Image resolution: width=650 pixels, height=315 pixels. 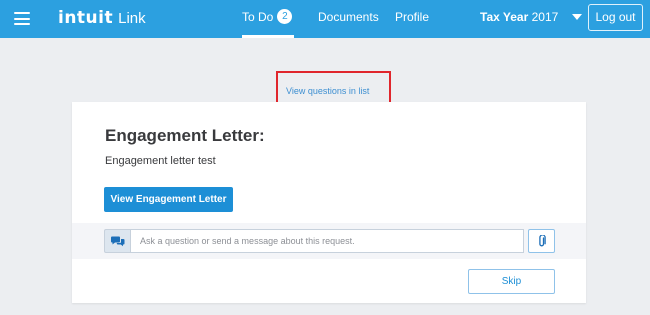 I want to click on logout-button: Log out, so click(x=615, y=17).